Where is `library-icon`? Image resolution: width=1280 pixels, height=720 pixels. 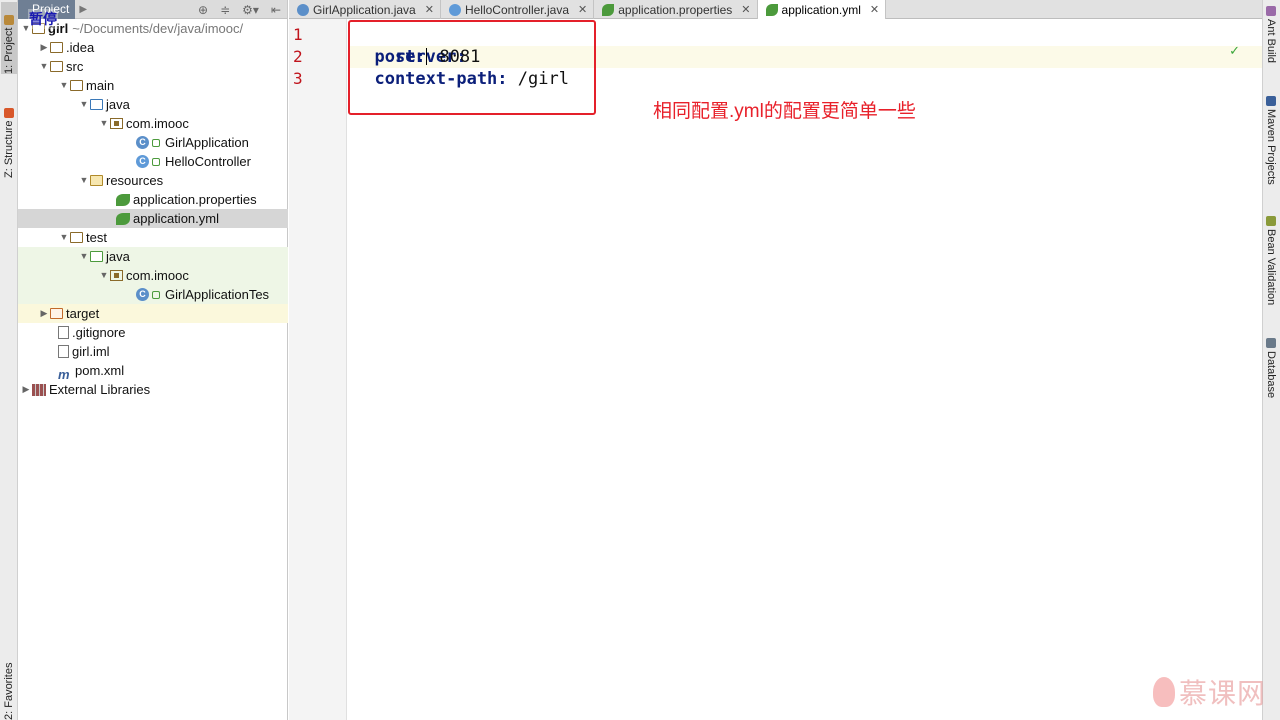
library-icon is located at coordinates (39, 389).